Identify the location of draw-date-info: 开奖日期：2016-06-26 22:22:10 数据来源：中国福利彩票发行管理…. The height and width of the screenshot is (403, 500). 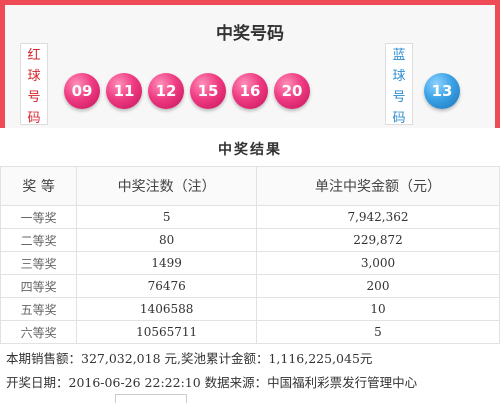
(212, 382).